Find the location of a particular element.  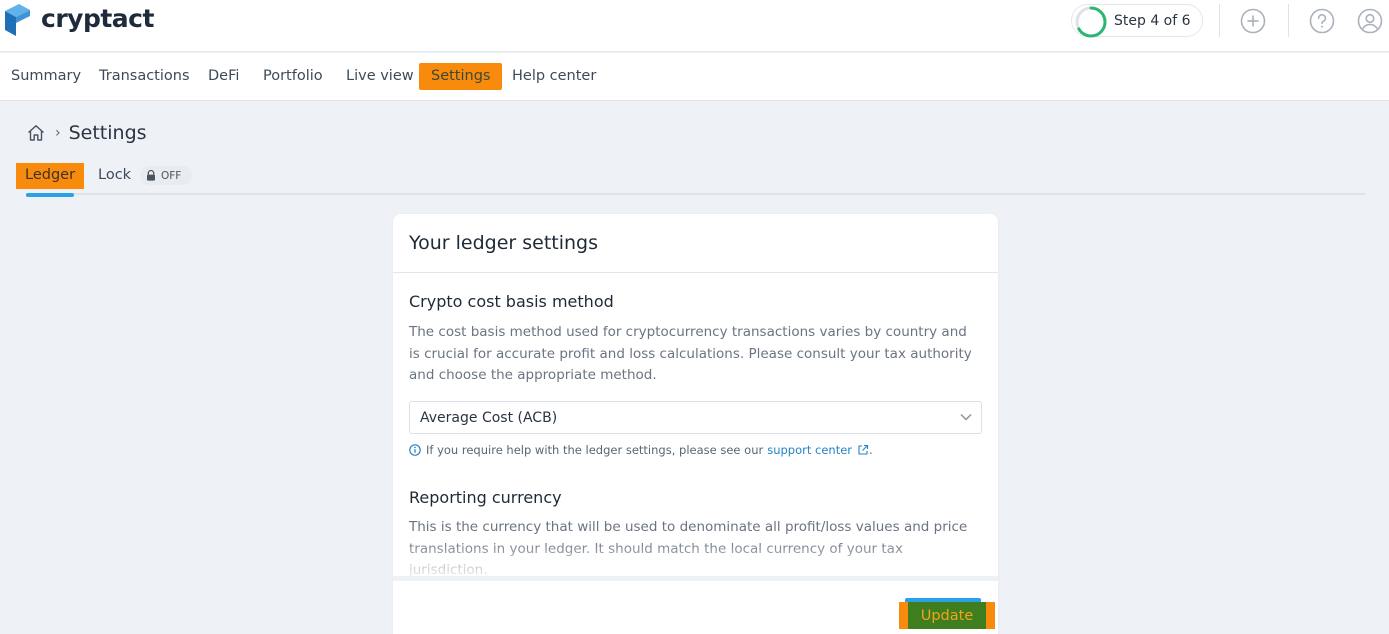

page-title: Settings is located at coordinates (107, 133).